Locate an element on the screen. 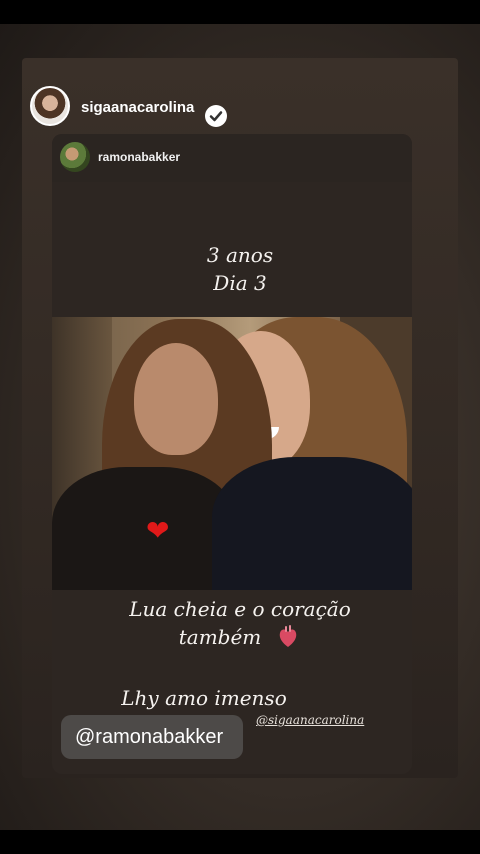  status-bar-bottom is located at coordinates (240, 842).